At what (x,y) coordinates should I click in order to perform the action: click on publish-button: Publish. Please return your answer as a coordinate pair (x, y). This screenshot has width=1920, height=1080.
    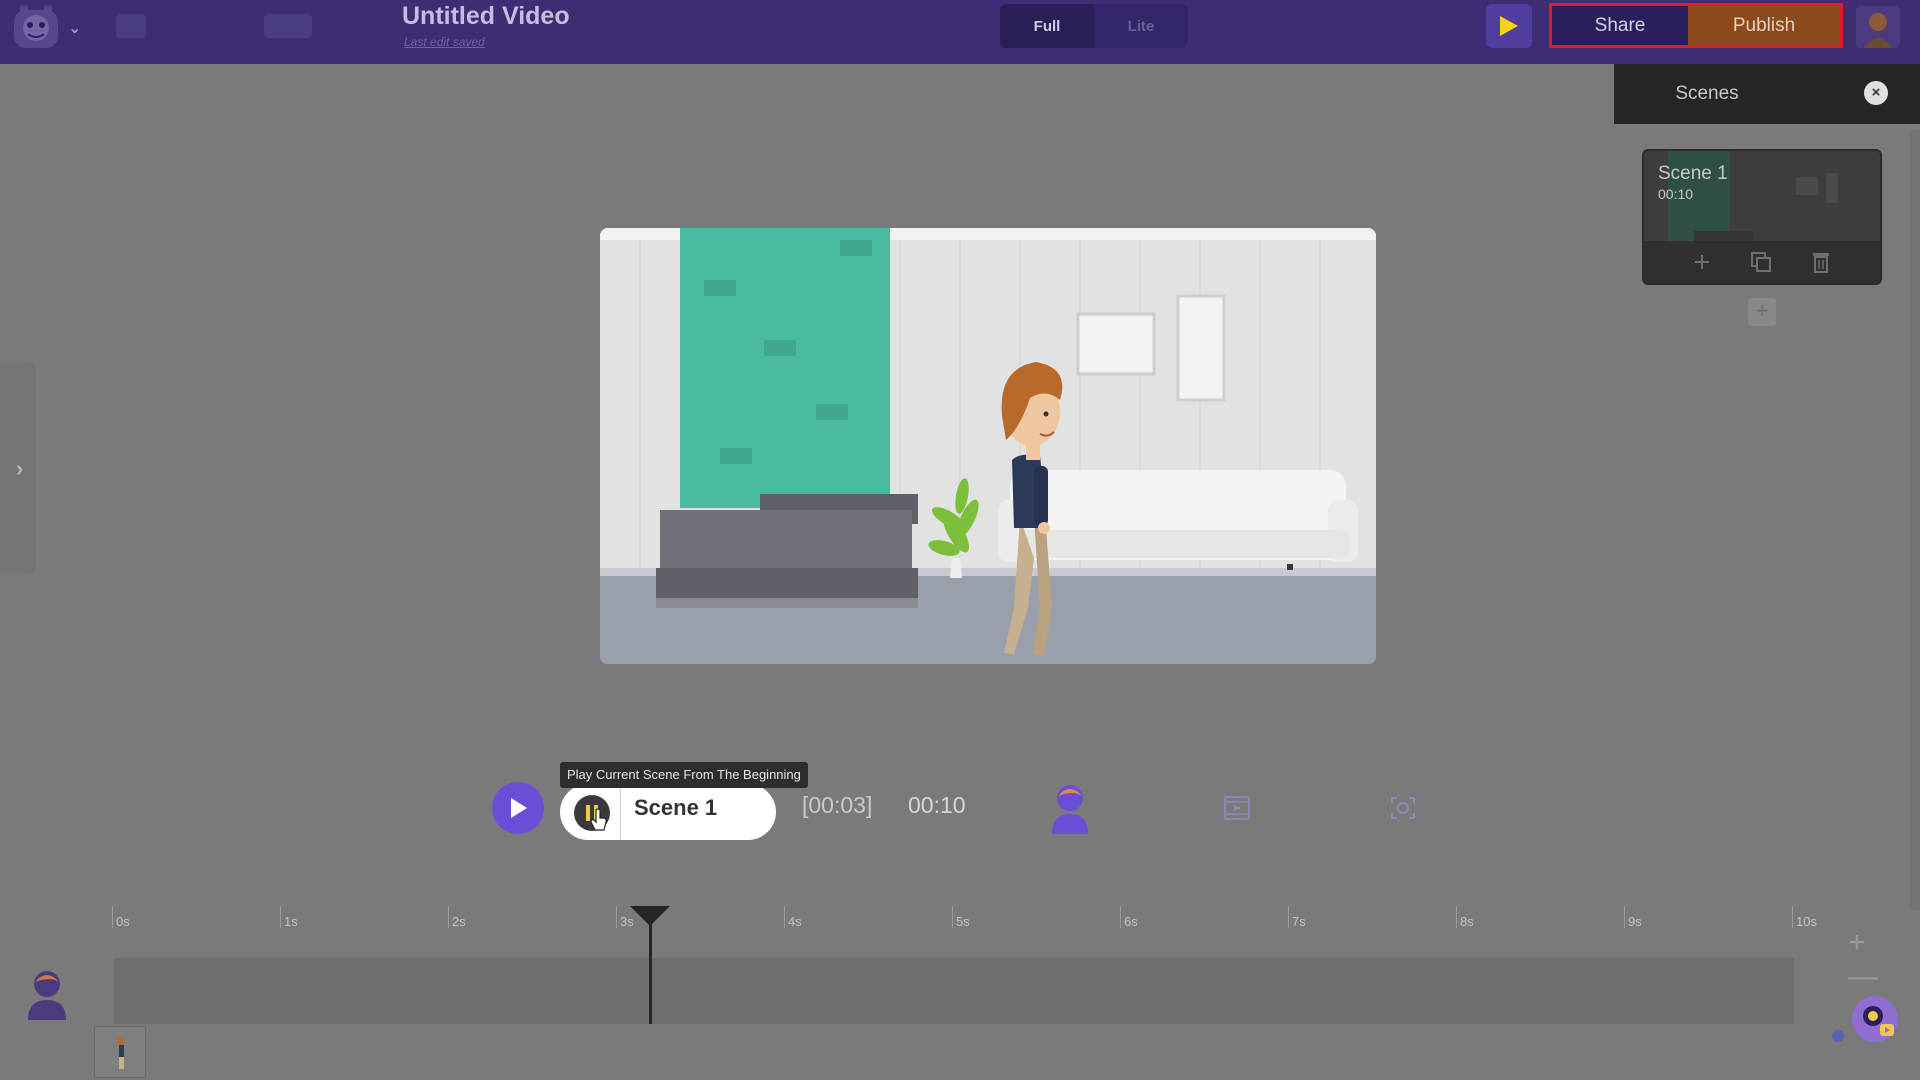
    Looking at the image, I should click on (1764, 25).